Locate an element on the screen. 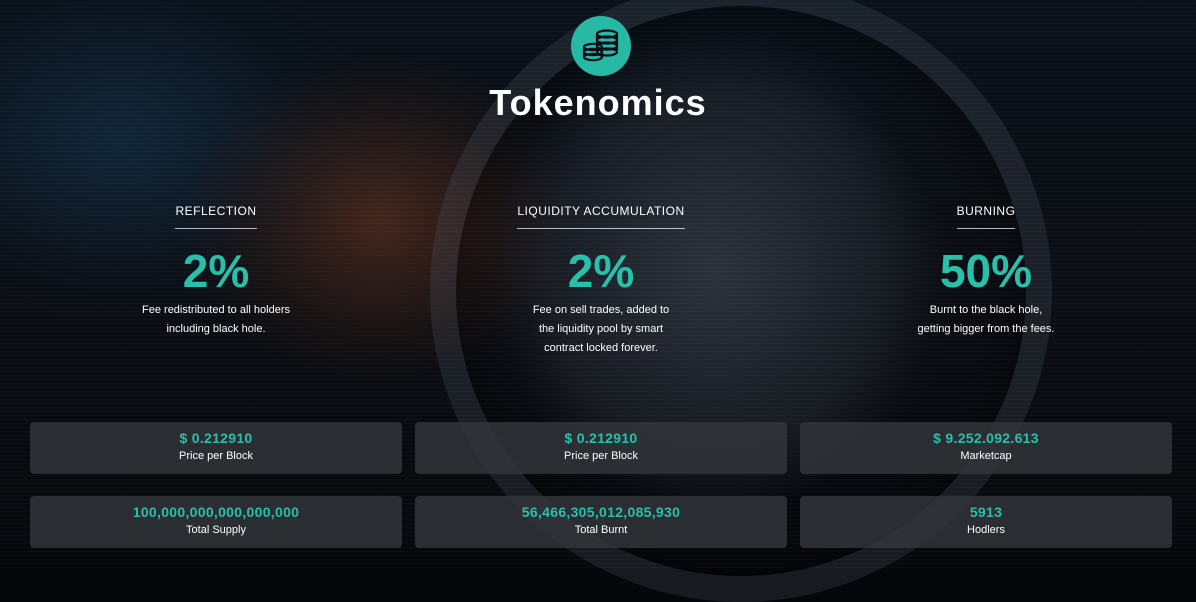 This screenshot has width=1196, height=602. fee-percent: 50% is located at coordinates (986, 271).